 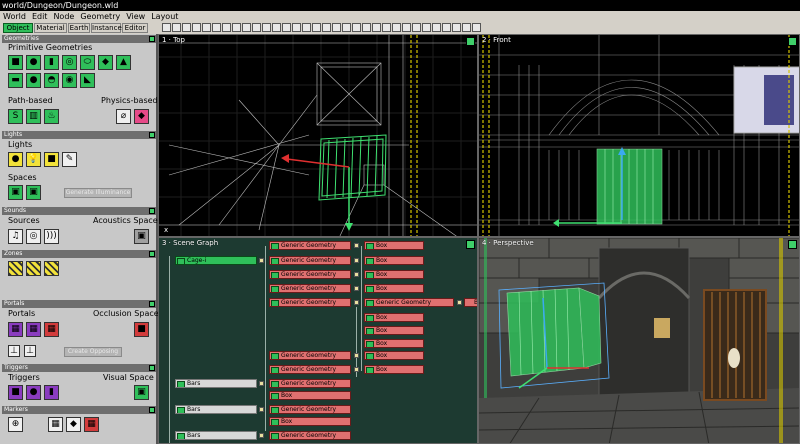 What do you see at coordinates (15, 424) in the screenshot?
I see `marker-crosshair-icon: ⊕` at bounding box center [15, 424].